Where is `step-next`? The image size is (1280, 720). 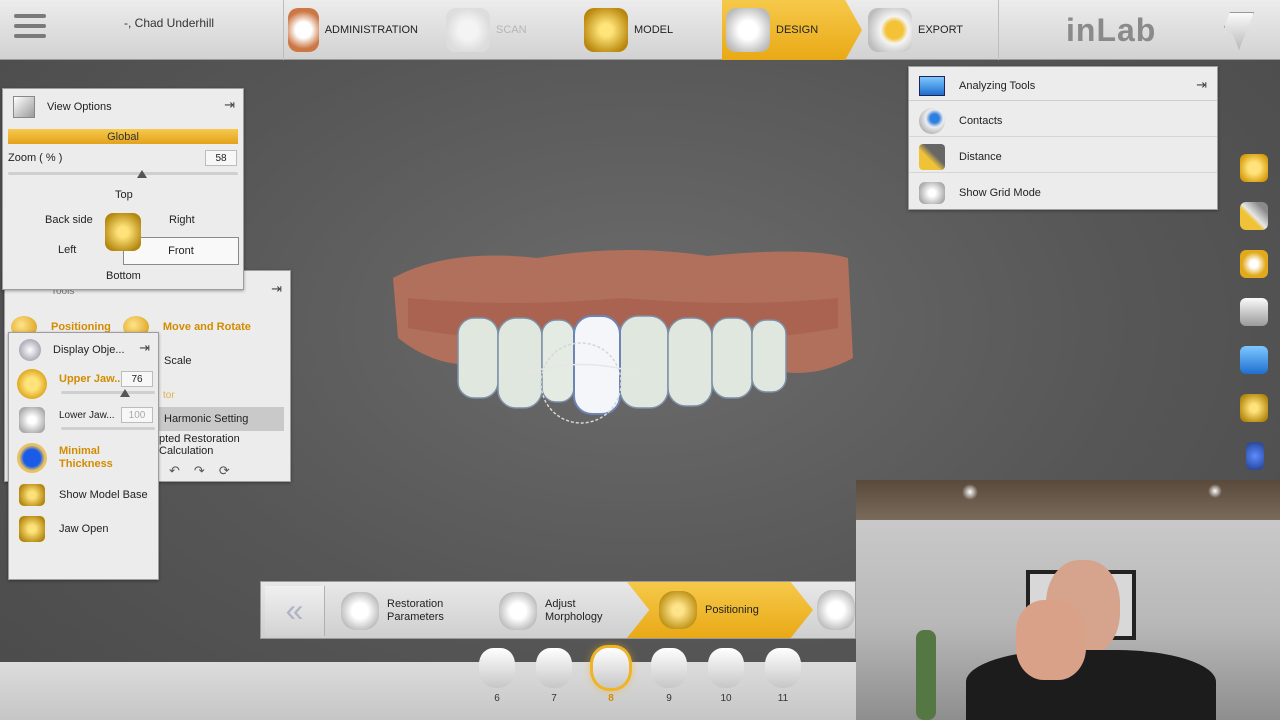 step-next is located at coordinates (836, 610).